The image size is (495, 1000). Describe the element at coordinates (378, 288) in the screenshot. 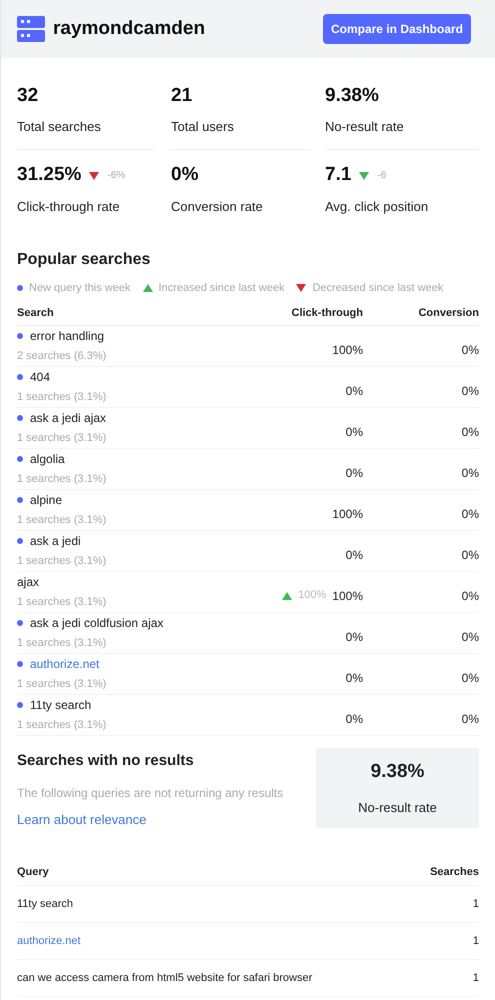

I see `legend-label: Decreased since last week` at that location.